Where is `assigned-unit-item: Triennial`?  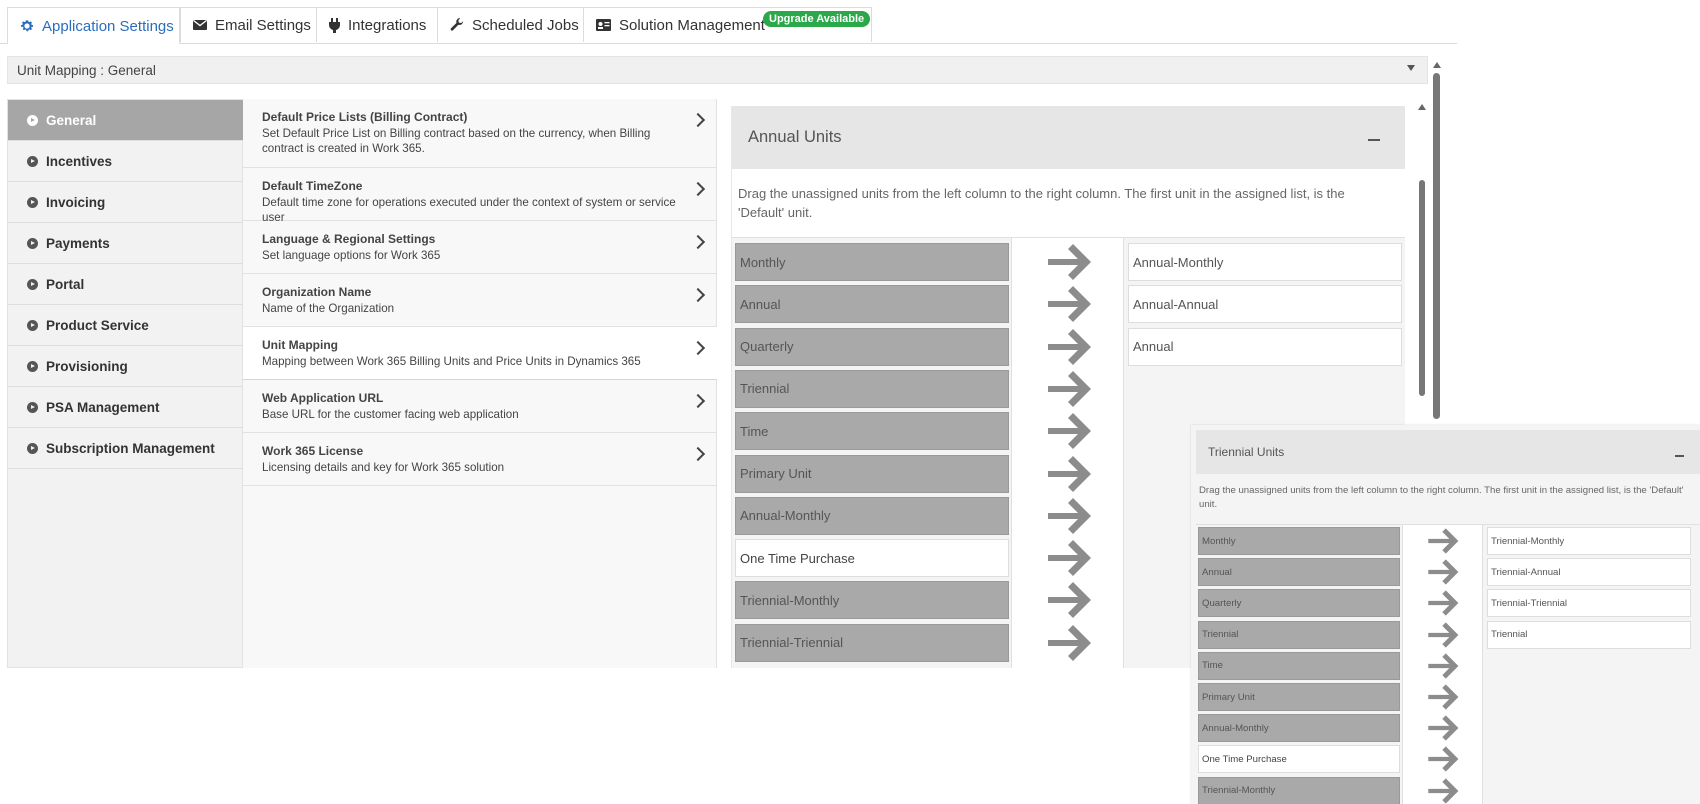 assigned-unit-item: Triennial is located at coordinates (1589, 634).